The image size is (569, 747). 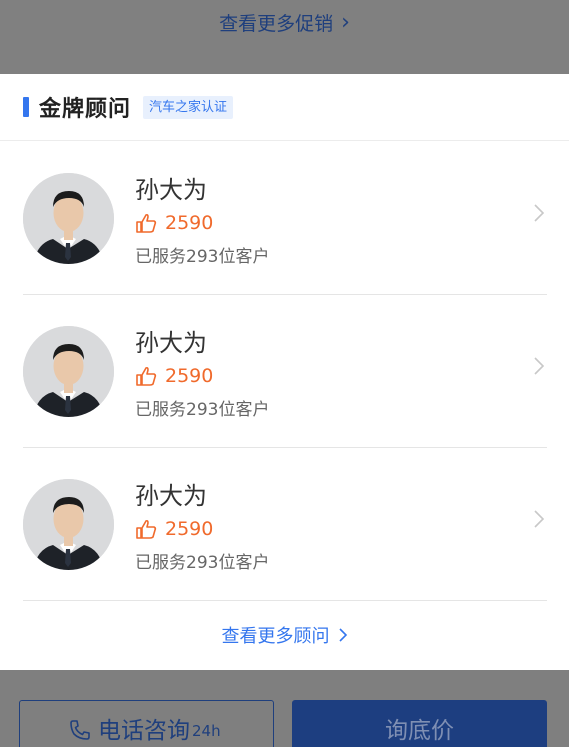 I want to click on phone-hours: 24h, so click(x=206, y=730).